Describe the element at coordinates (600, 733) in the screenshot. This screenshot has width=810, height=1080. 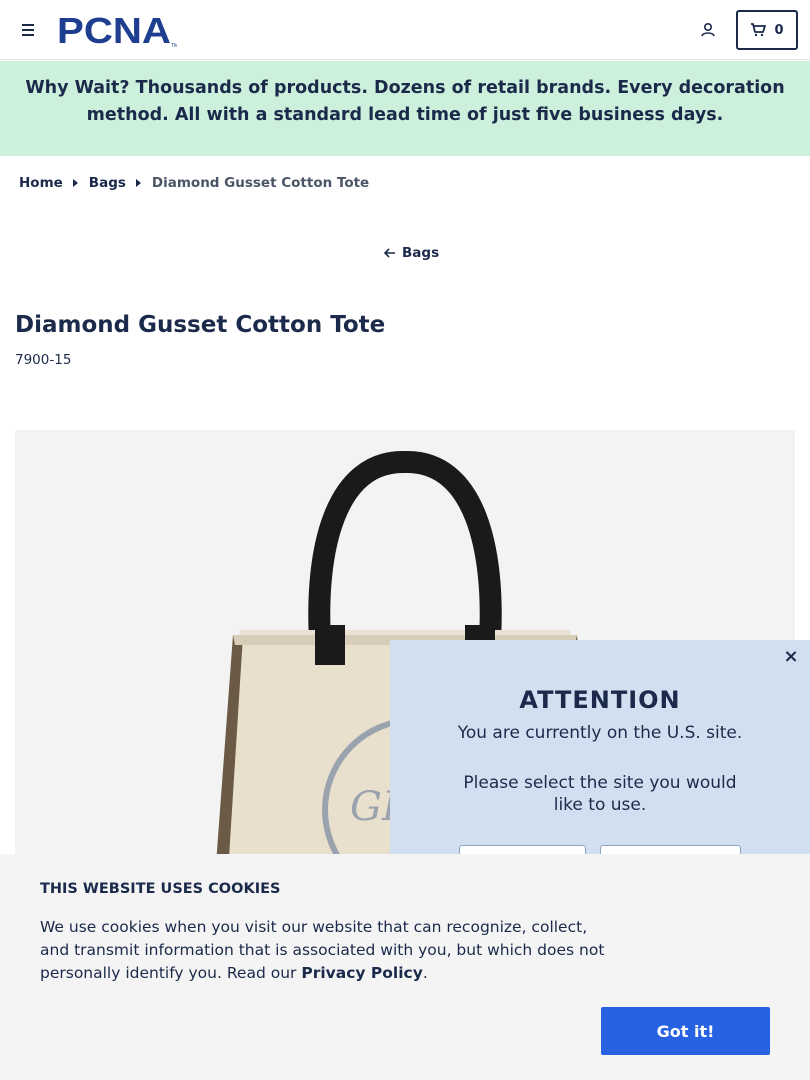
I see `modal-message: You are currently on the U.S. site.` at that location.